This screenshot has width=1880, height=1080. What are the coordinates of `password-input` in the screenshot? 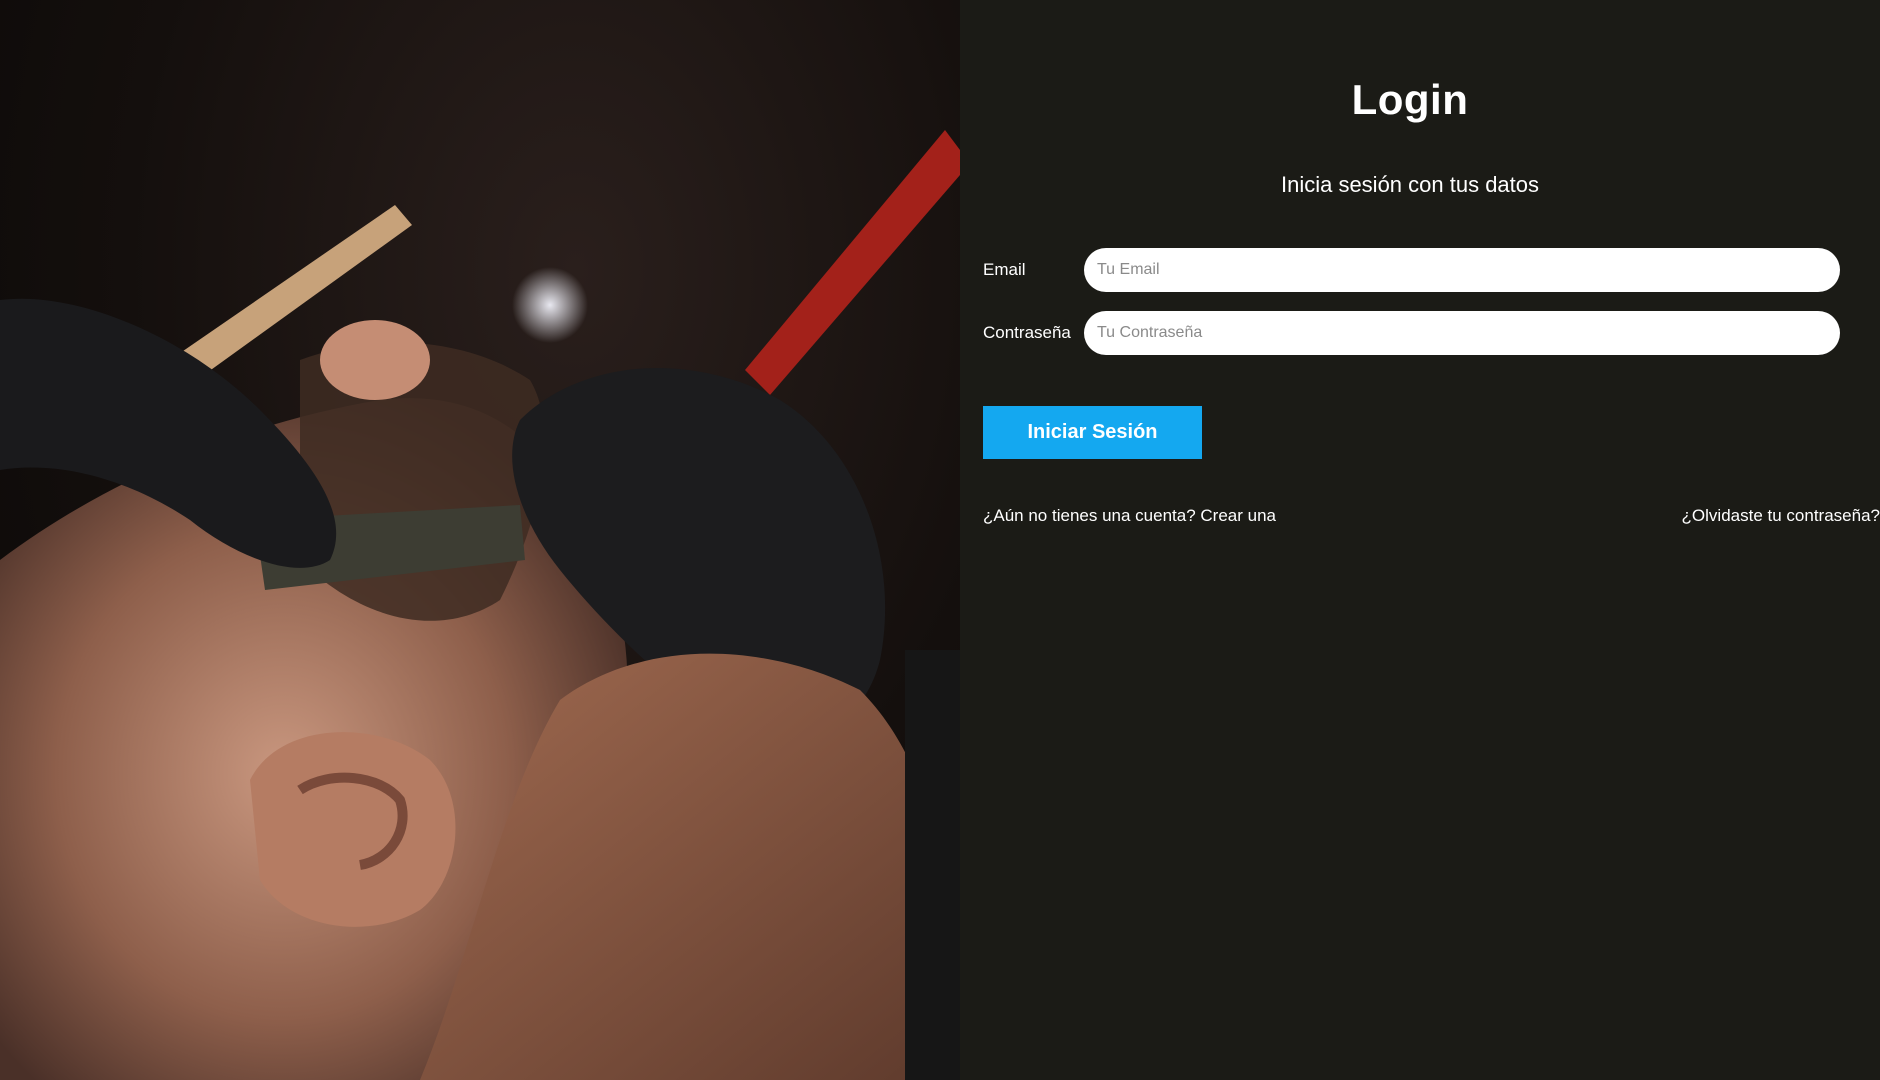 It's located at (1462, 333).